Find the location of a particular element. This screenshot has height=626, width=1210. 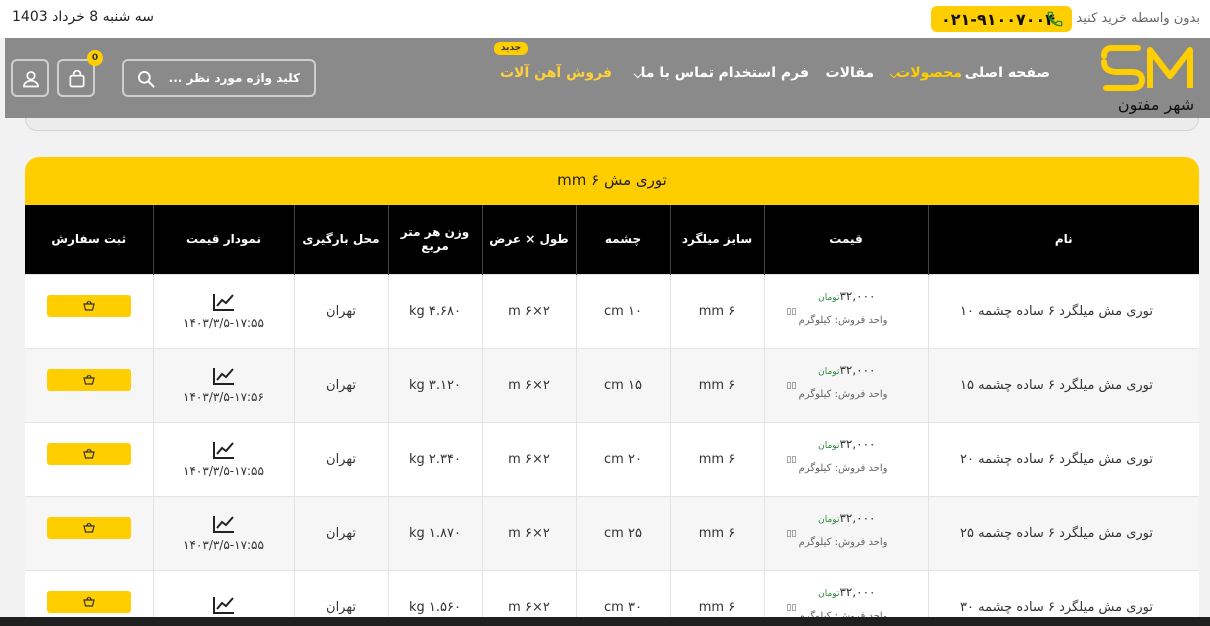

header-mesh: چشمه is located at coordinates (622, 239).